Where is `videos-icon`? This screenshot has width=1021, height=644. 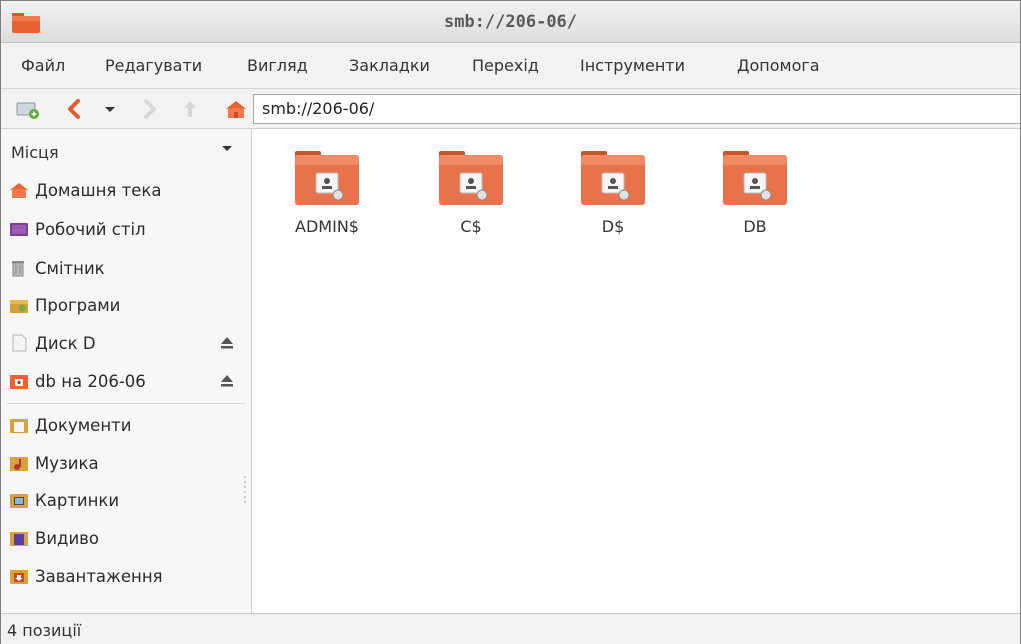
videos-icon is located at coordinates (19, 539).